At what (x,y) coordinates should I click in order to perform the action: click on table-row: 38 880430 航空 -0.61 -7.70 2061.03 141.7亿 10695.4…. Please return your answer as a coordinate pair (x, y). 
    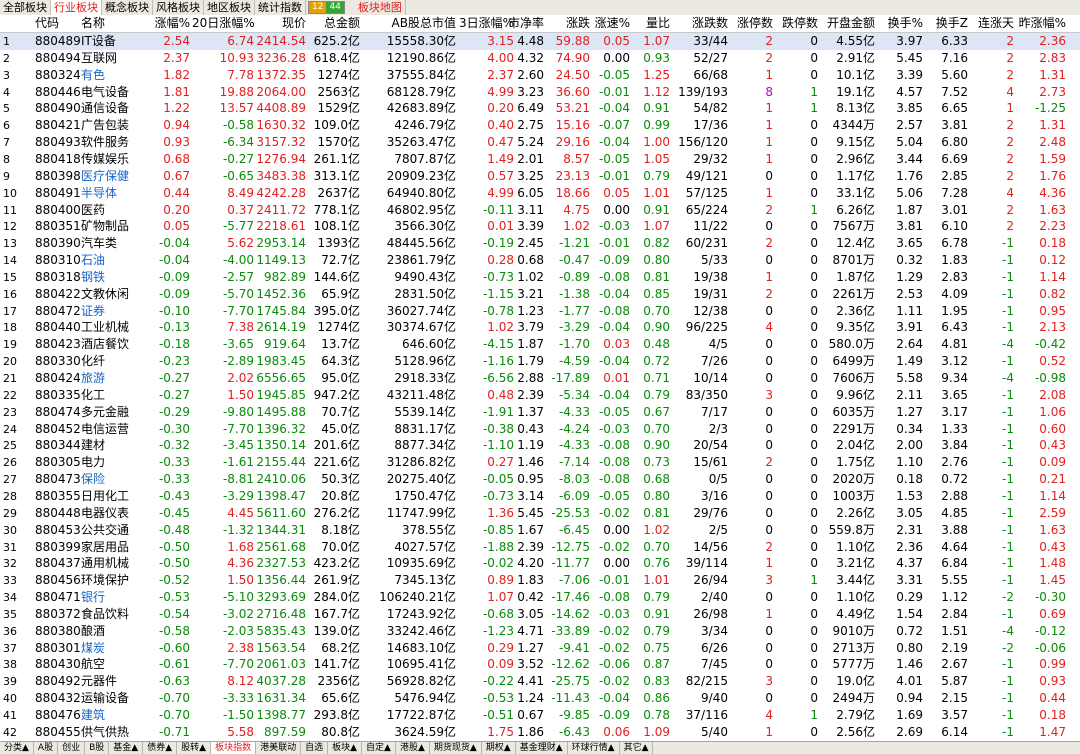
    Looking at the image, I should click on (540, 664).